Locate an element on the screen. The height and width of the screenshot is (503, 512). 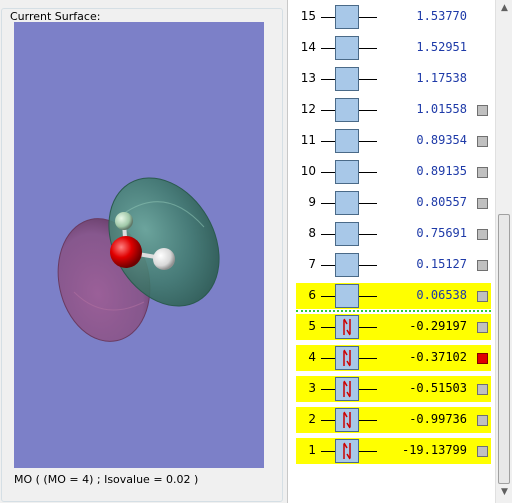
mo-energy: -0.51503 is located at coordinates (438, 388).